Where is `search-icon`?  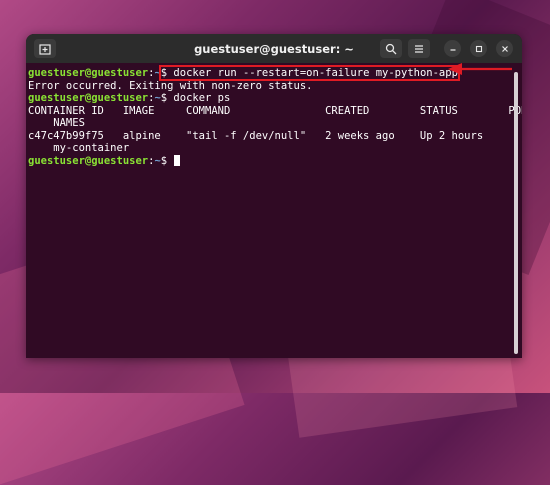 search-icon is located at coordinates (391, 48).